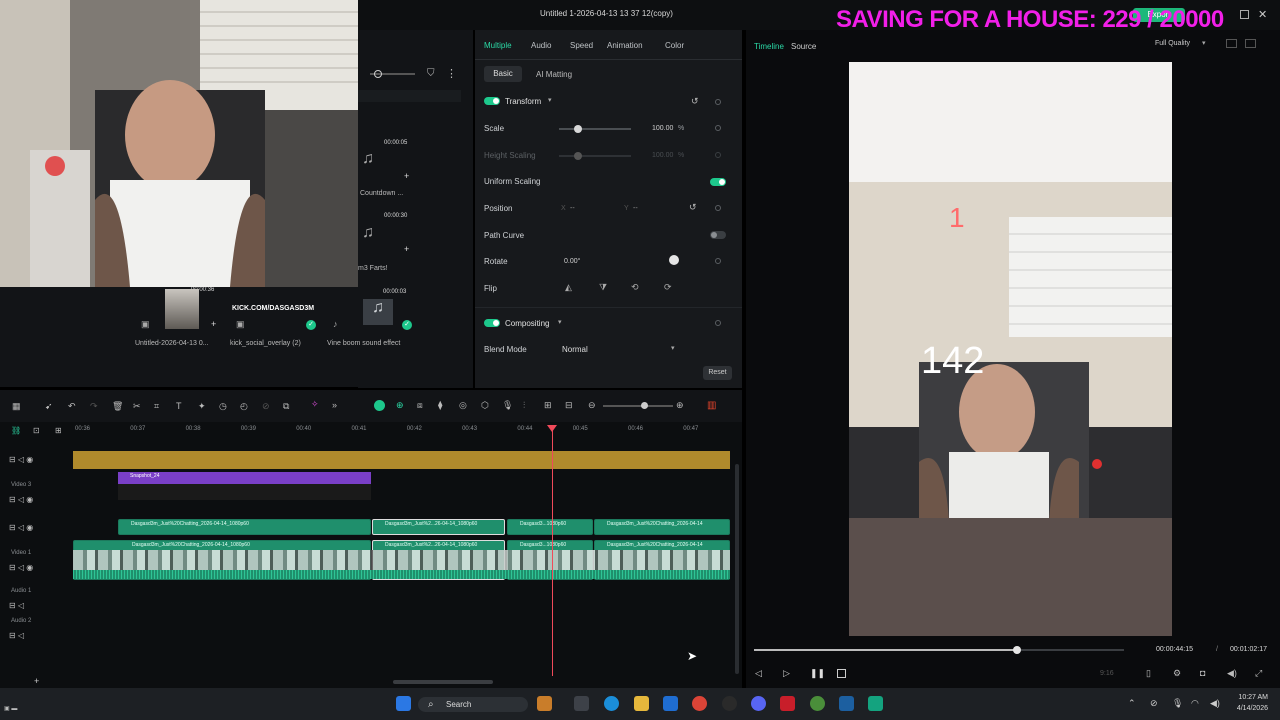 This screenshot has height=720, width=1280. Describe the element at coordinates (443, 682) in the screenshot. I see `horizontal-scrollbar` at that location.